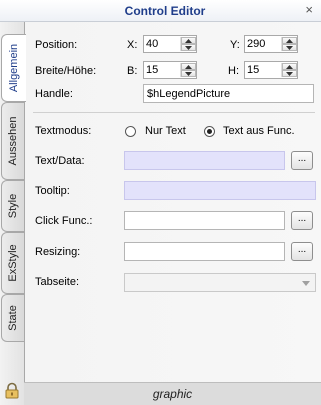 The width and height of the screenshot is (321, 405). I want to click on resizing-input, so click(204, 252).